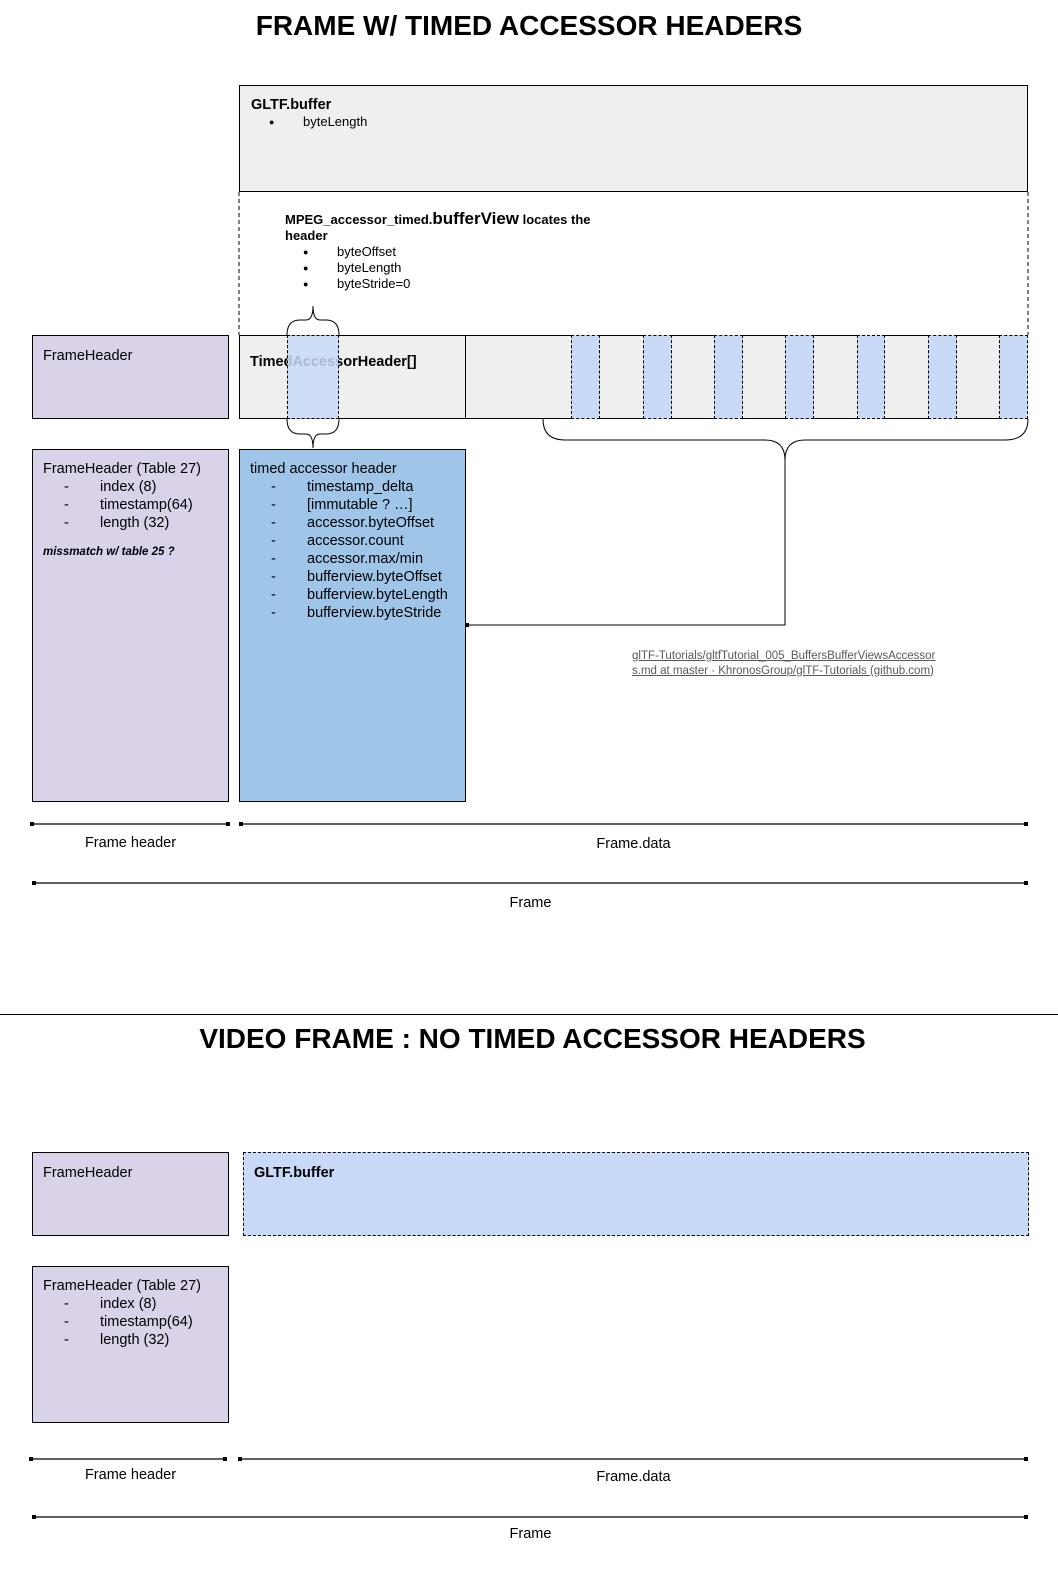 The image size is (1058, 1587). I want to click on brace-repeated-segments, so click(785, 439).